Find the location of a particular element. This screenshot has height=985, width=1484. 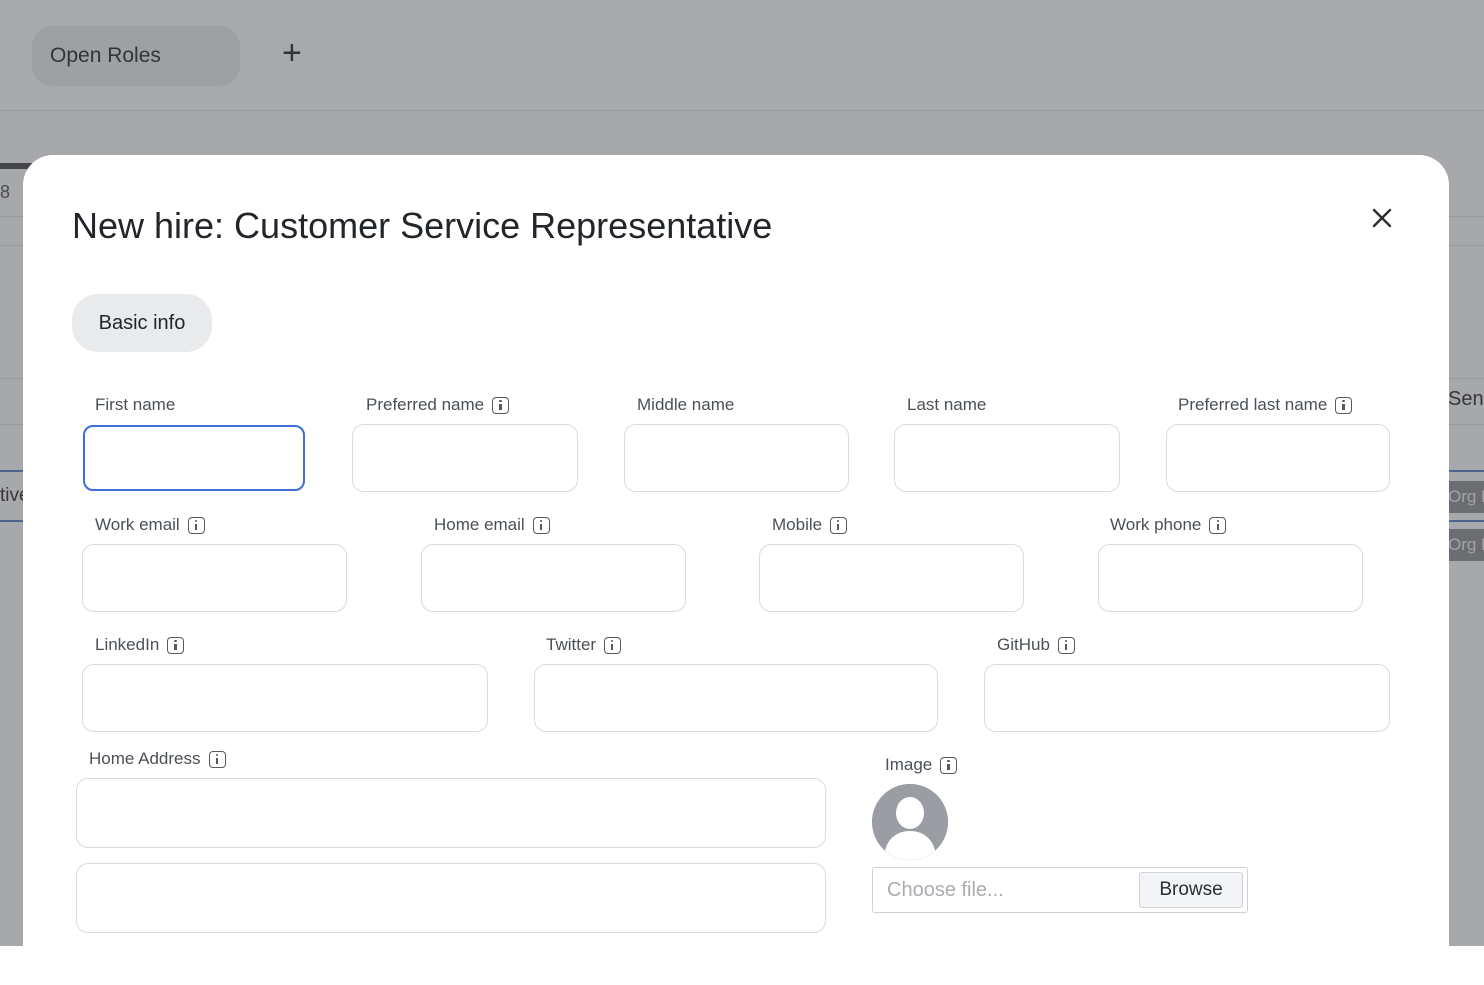

work-email-input is located at coordinates (214, 578).